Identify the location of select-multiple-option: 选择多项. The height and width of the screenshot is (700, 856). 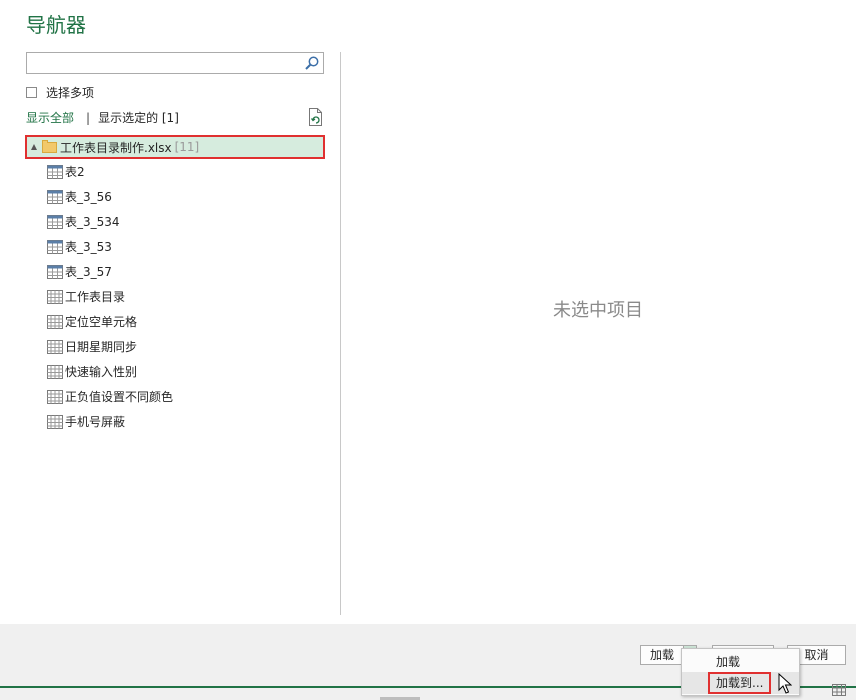
(60, 92).